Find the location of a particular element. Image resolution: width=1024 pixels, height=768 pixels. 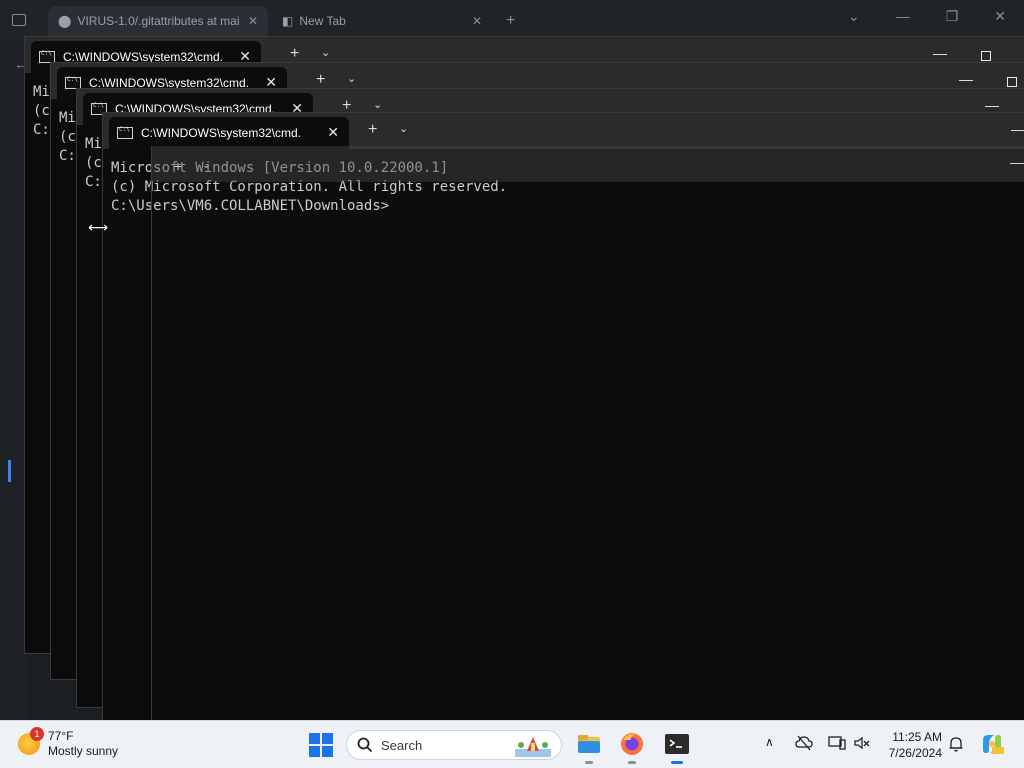

cmd-icon is located at coordinates (125, 132).